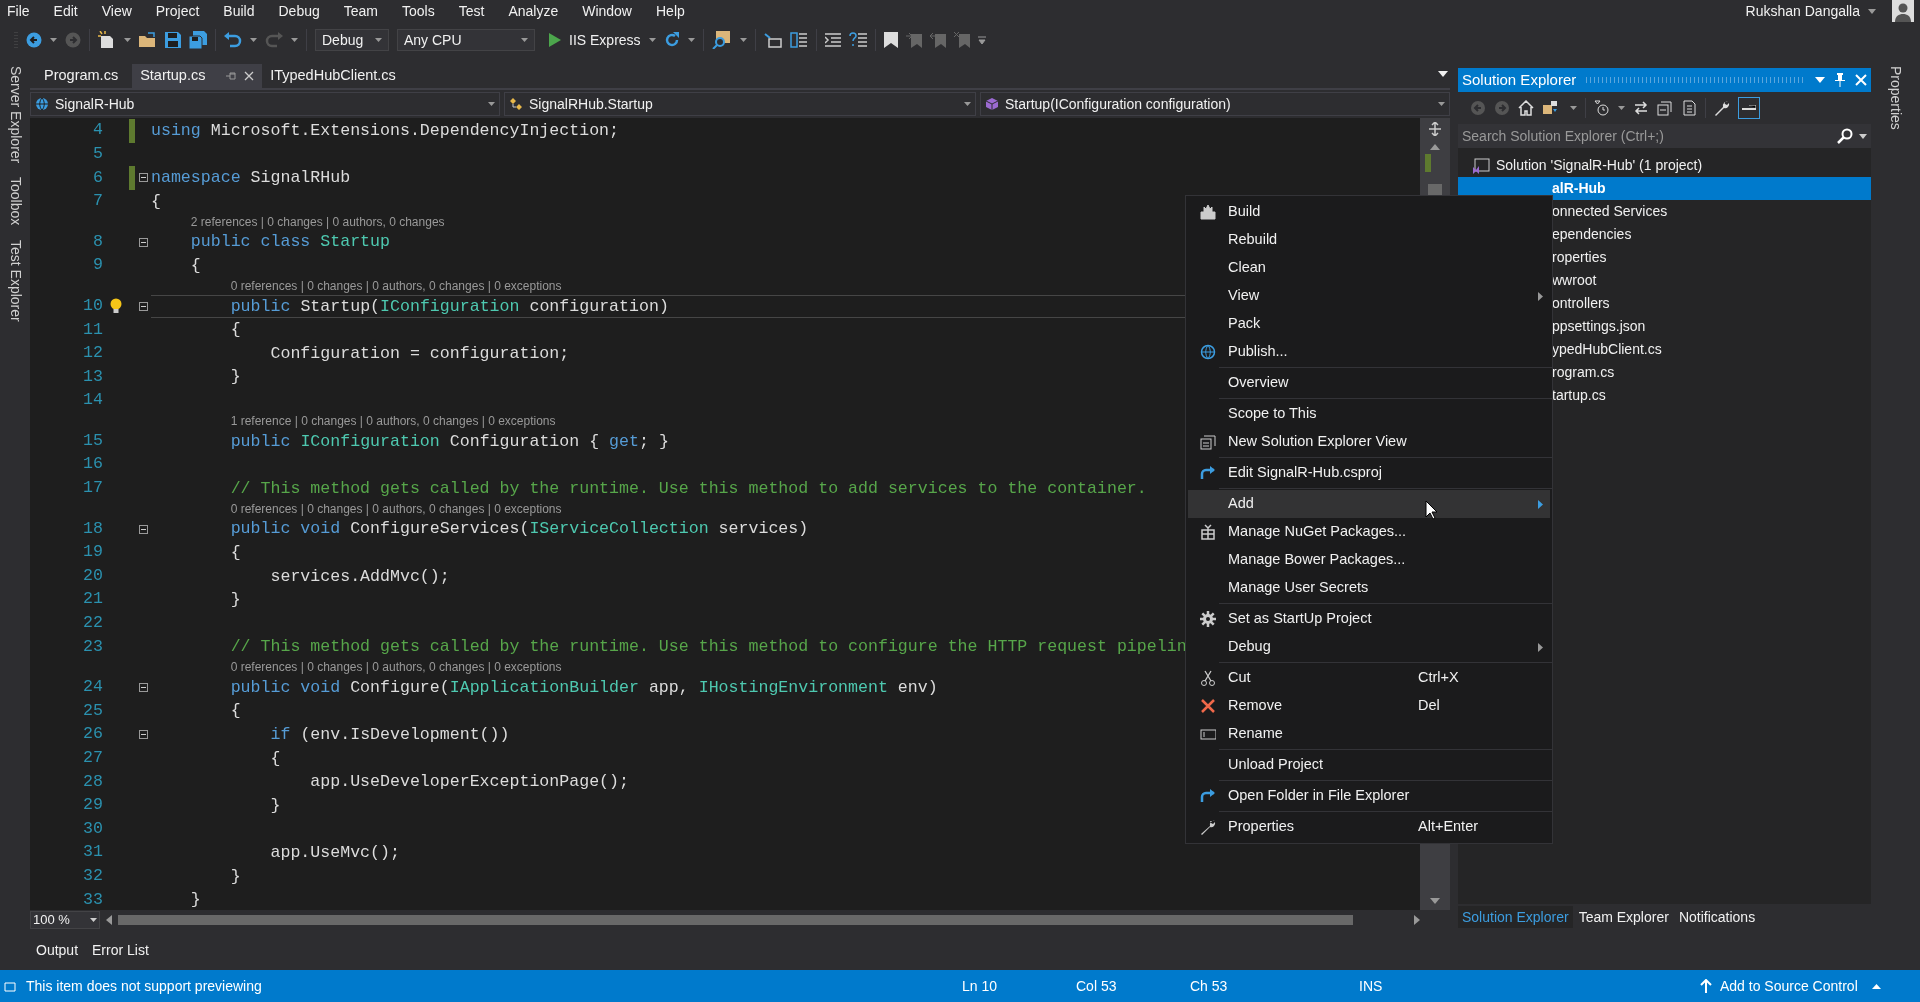  What do you see at coordinates (65, 11) in the screenshot?
I see `menu-item: Edit` at bounding box center [65, 11].